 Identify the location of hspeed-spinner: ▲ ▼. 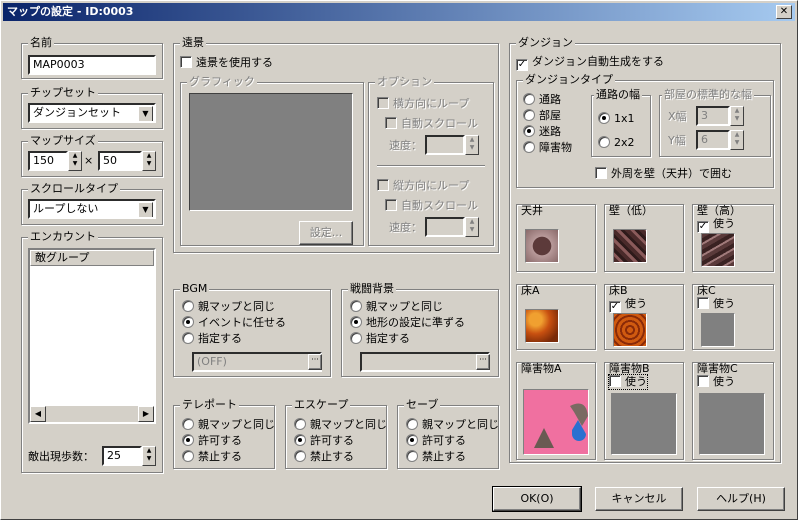
(472, 145).